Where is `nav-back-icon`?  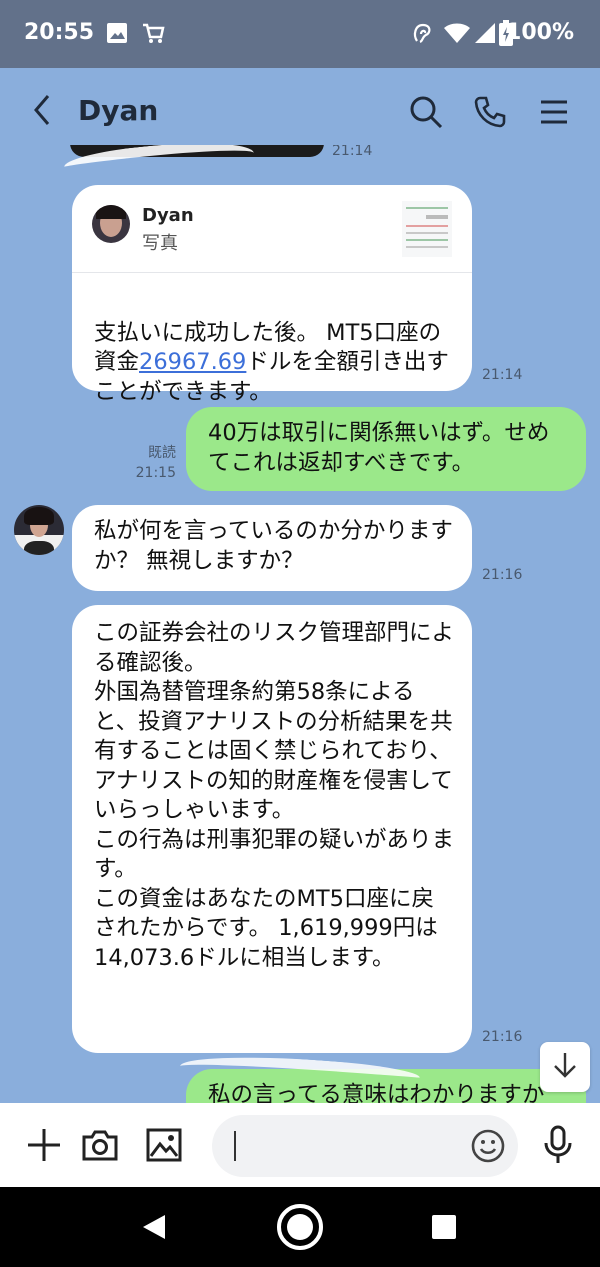
nav-back-icon is located at coordinates (154, 1227).